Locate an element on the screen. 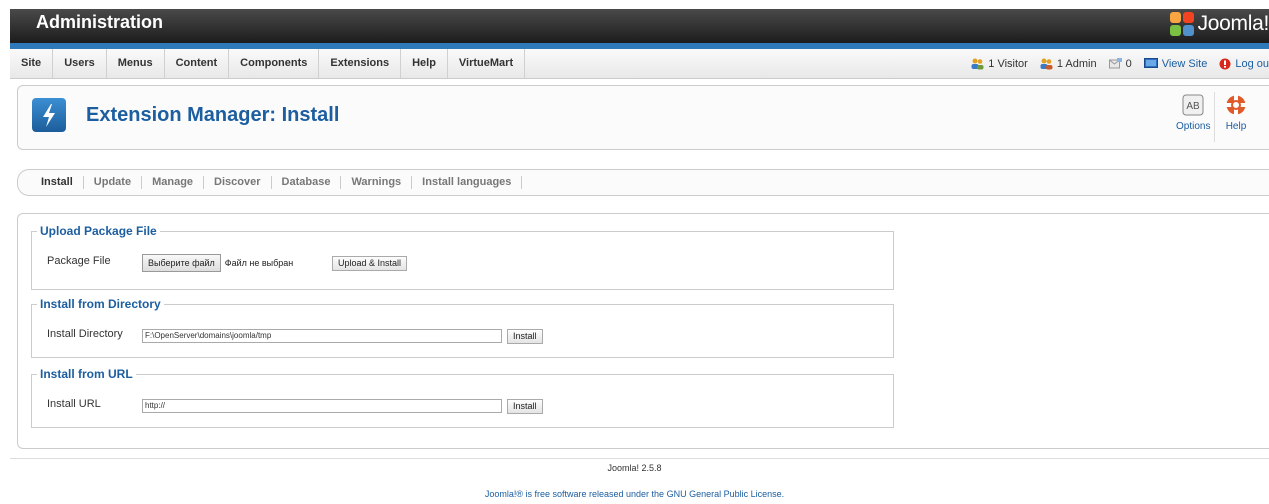 This screenshot has width=1269, height=504. tab-database: Database is located at coordinates (307, 182).